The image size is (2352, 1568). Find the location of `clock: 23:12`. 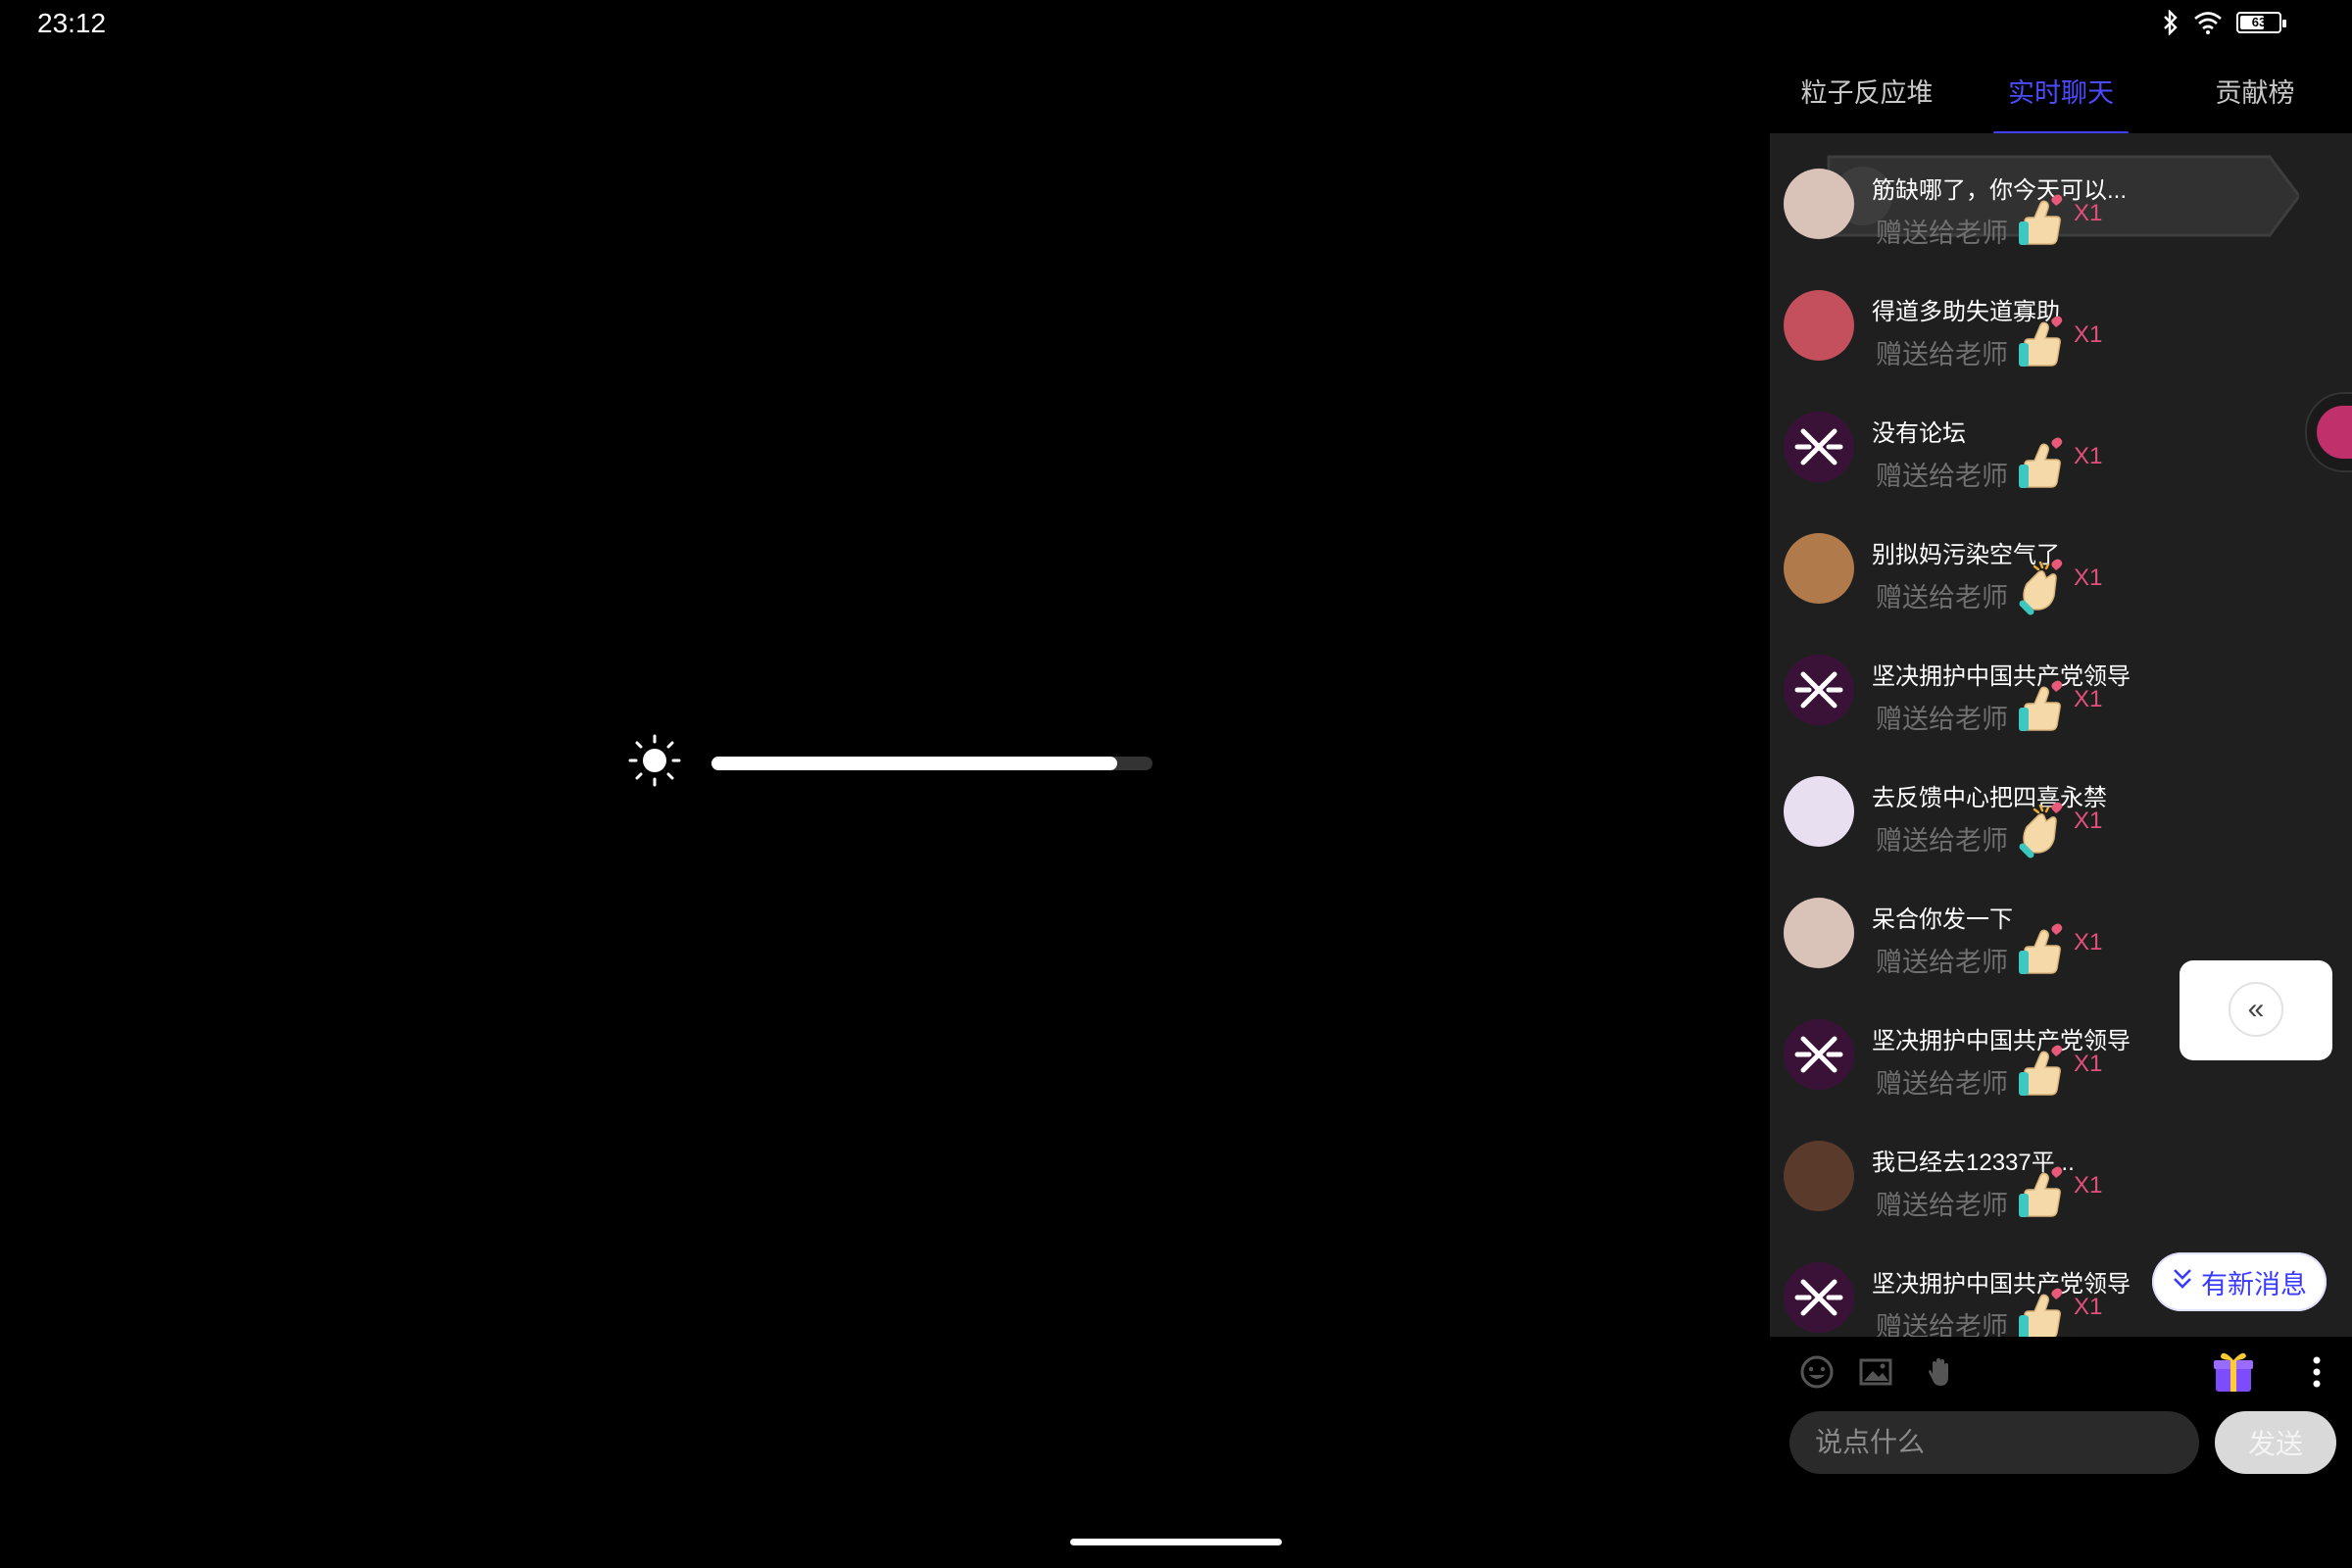

clock: 23:12 is located at coordinates (72, 23).